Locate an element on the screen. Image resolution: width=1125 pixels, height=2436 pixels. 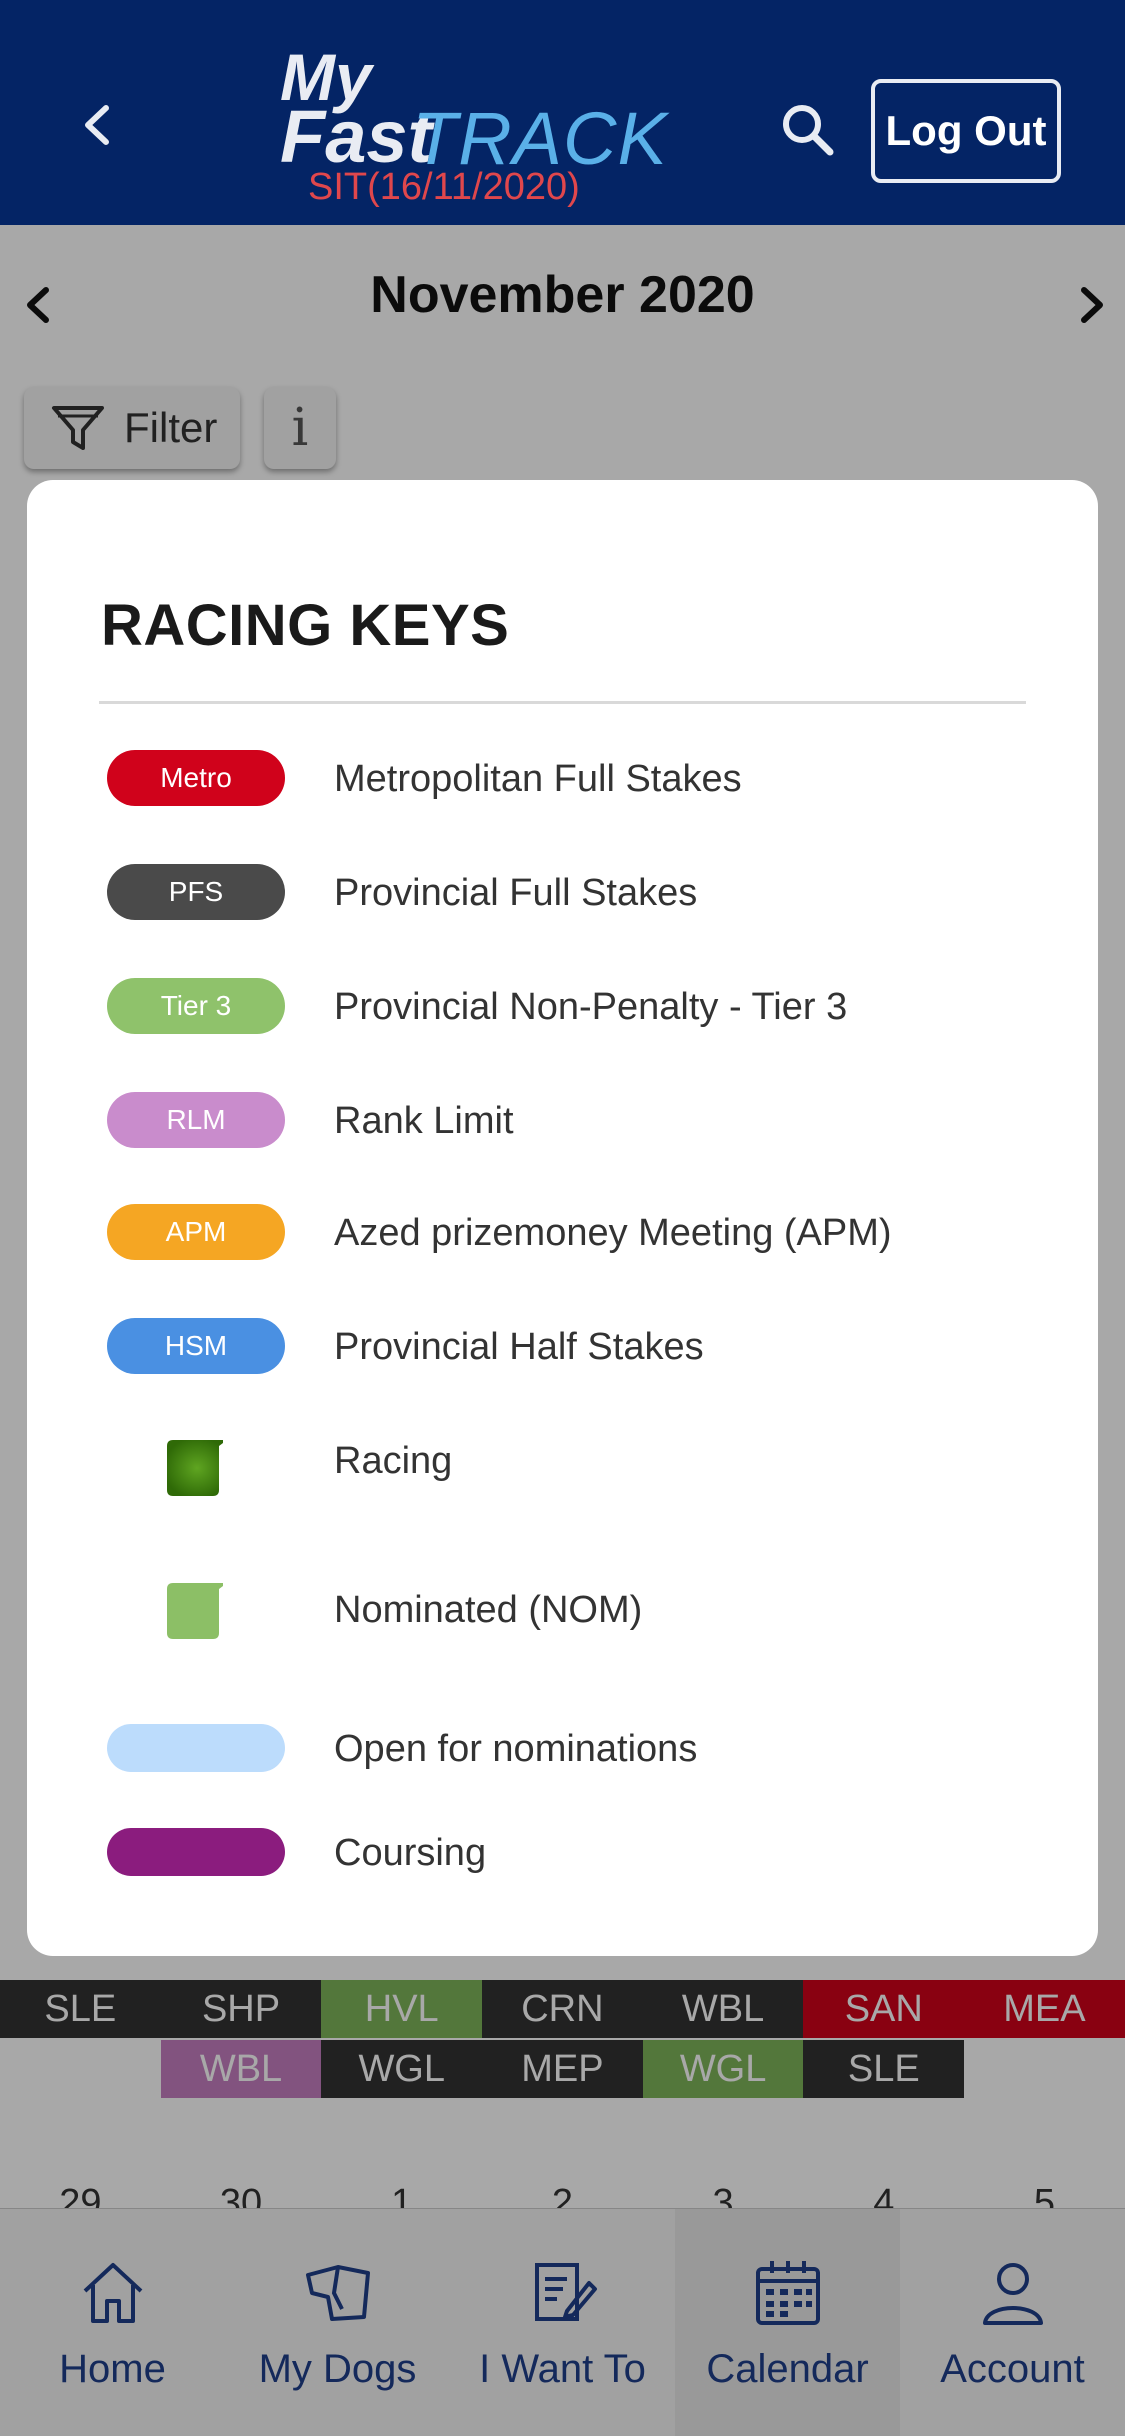
key-label: Nominated (NOM) is located at coordinates (488, 1610).